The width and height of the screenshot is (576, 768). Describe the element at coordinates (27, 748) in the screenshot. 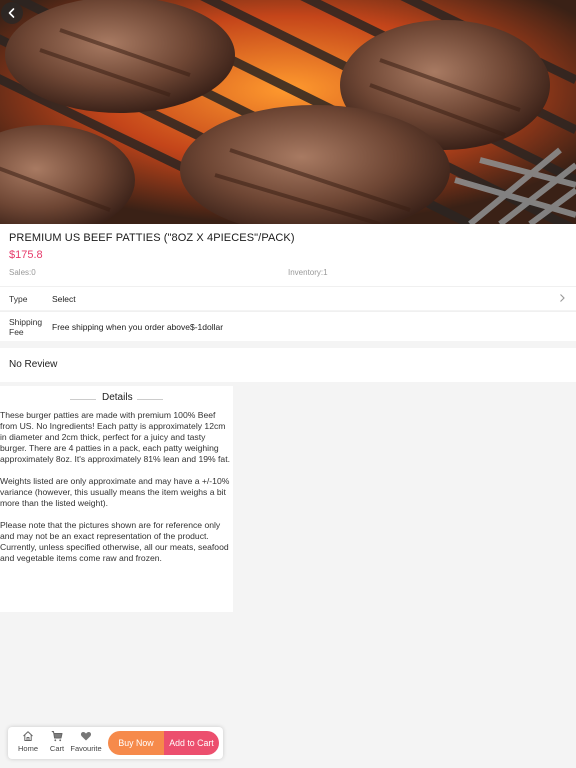

I see `home-label: Home` at that location.